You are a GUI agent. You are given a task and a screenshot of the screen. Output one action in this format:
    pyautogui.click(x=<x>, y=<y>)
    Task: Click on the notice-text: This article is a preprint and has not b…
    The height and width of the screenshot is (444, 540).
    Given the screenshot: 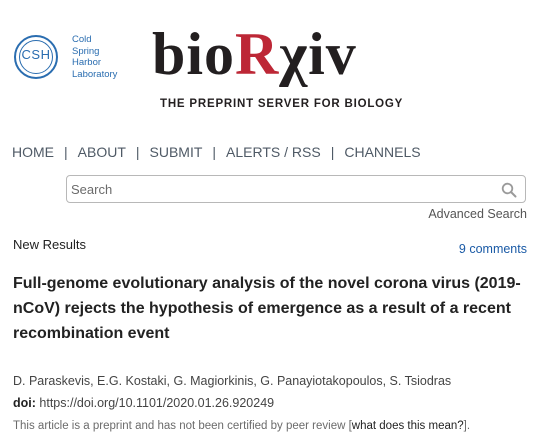 What is the action you would take?
    pyautogui.click(x=182, y=426)
    